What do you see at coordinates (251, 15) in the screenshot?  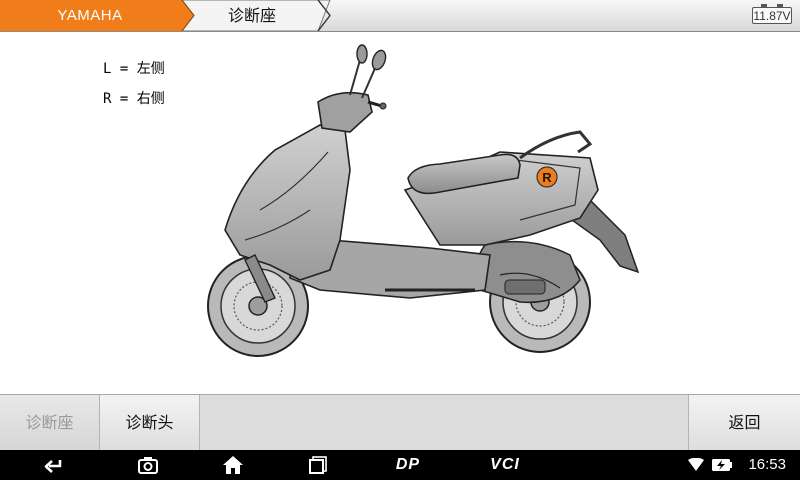 I see `breadcrumb-page-title: 诊断座` at bounding box center [251, 15].